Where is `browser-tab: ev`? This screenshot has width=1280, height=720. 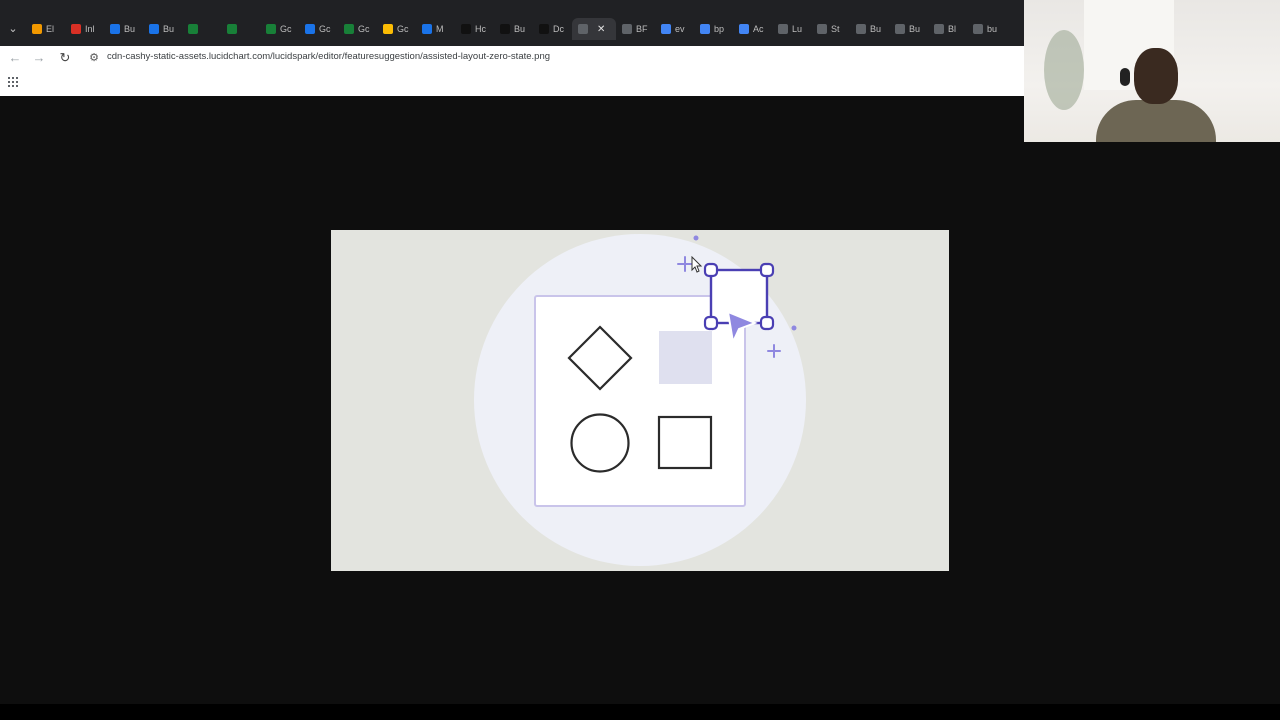
browser-tab: ev is located at coordinates (674, 29).